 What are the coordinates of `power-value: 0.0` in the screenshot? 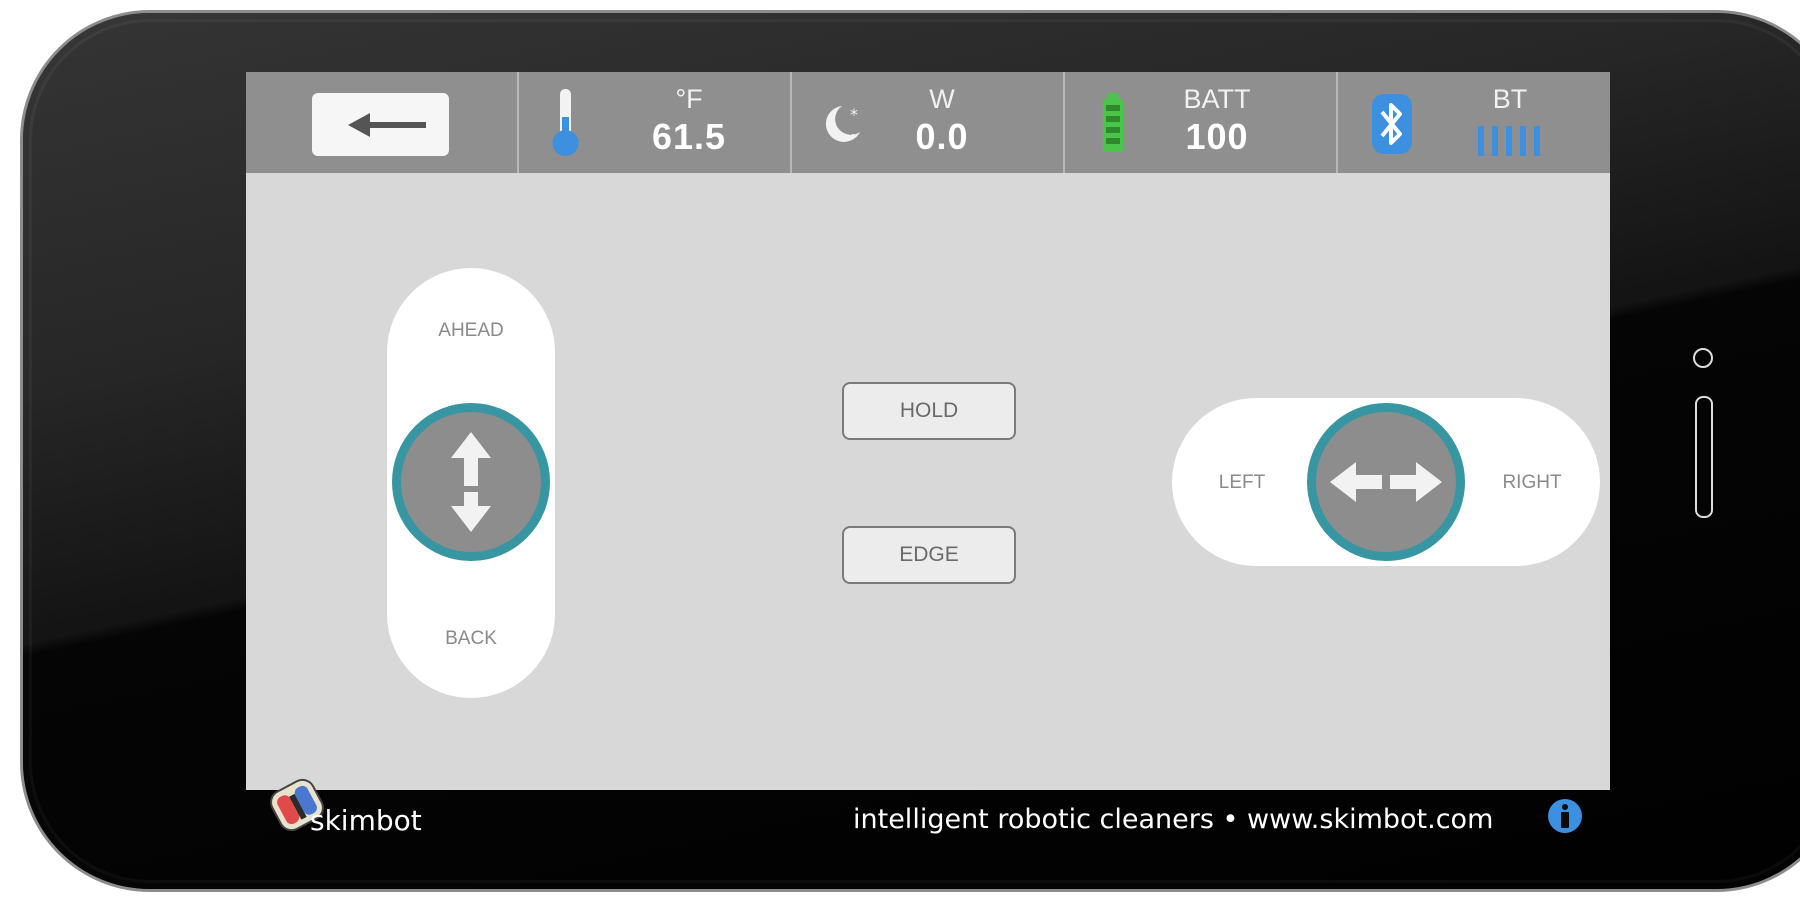 It's located at (942, 136).